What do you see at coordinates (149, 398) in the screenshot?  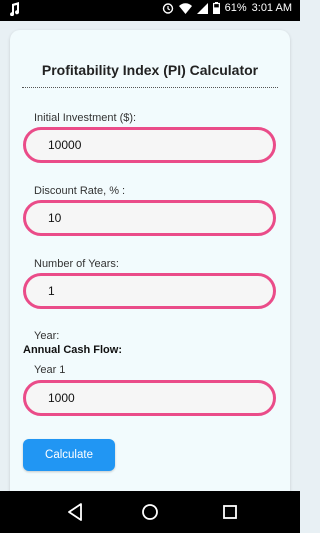 I see `year-1-cash-flow-input: 1000` at bounding box center [149, 398].